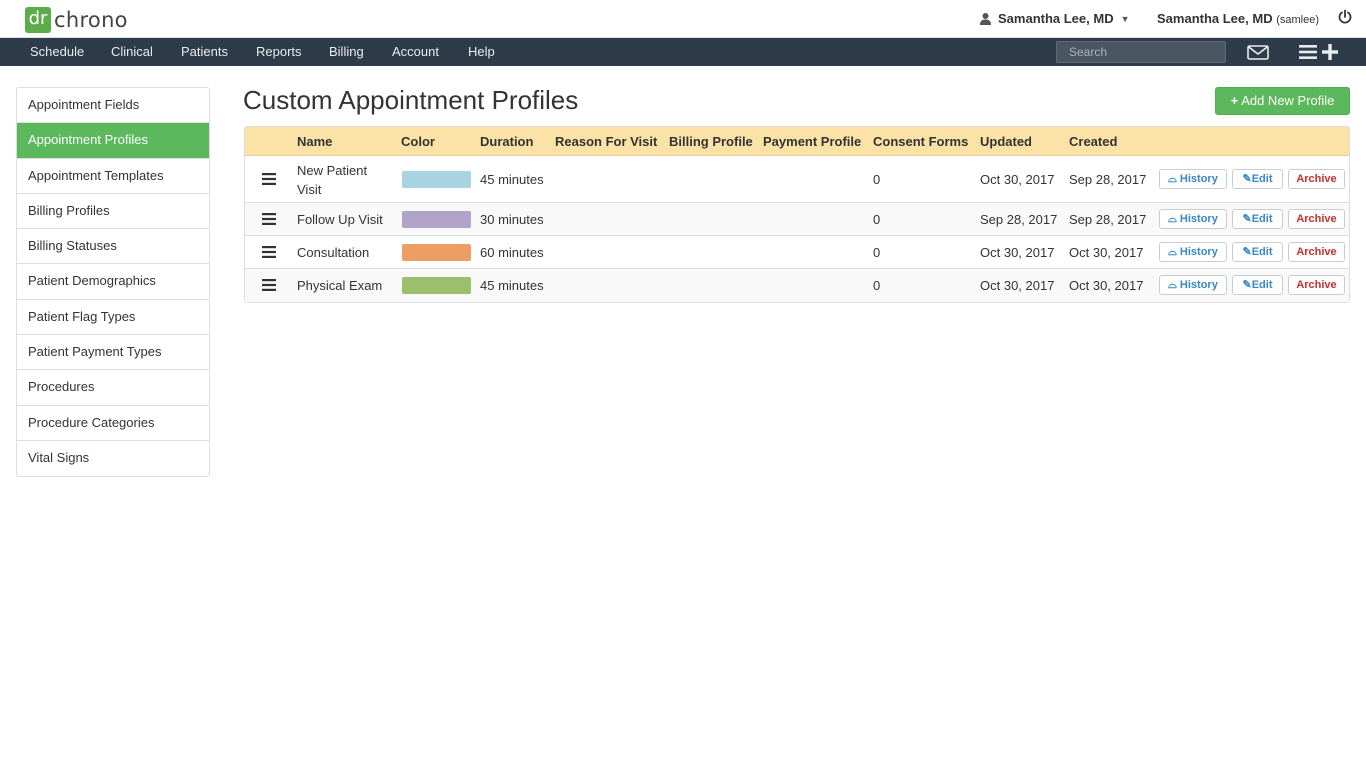 Image resolution: width=1366 pixels, height=768 pixels. I want to click on sidebar-item-appointment-profiles: Appointment Profiles, so click(113, 141).